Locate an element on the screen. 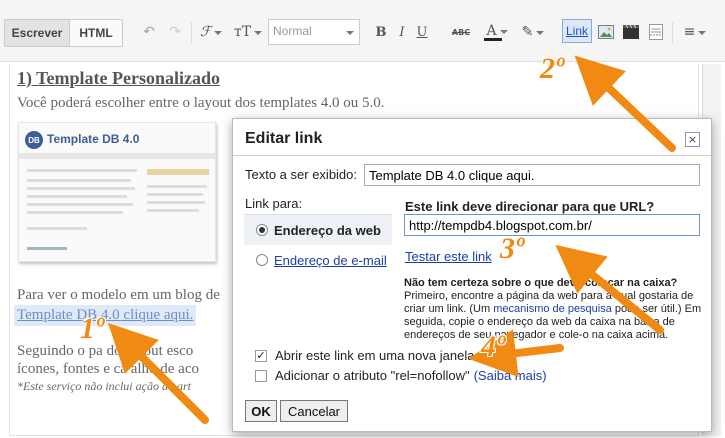 The width and height of the screenshot is (725, 438). step-3-label: 3º is located at coordinates (512, 248).